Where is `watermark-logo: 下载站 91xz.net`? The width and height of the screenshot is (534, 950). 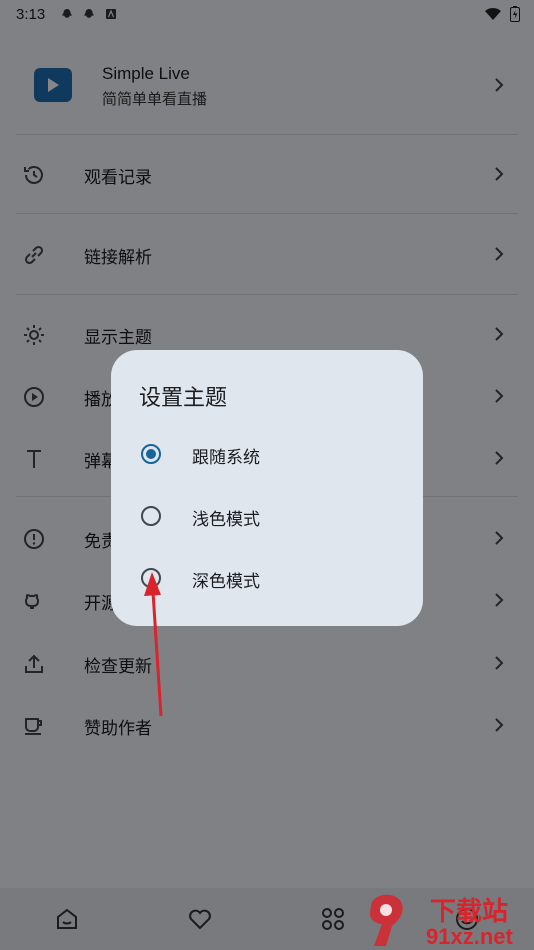
watermark-logo: 下载站 91xz.net is located at coordinates (441, 921).